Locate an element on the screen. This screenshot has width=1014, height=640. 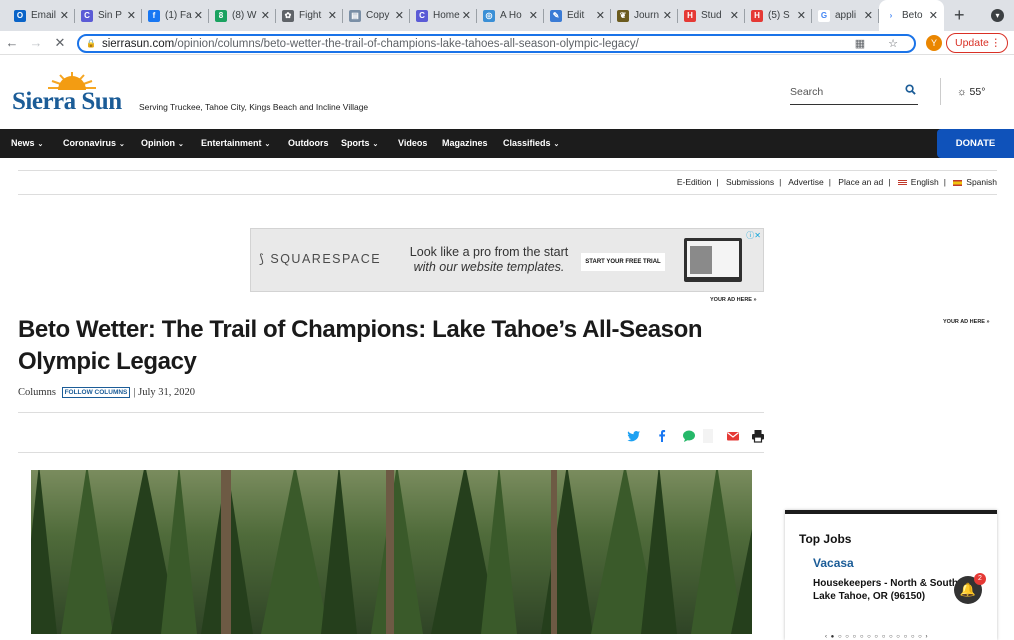
nav-item-videos: Videos is located at coordinates (412, 143).